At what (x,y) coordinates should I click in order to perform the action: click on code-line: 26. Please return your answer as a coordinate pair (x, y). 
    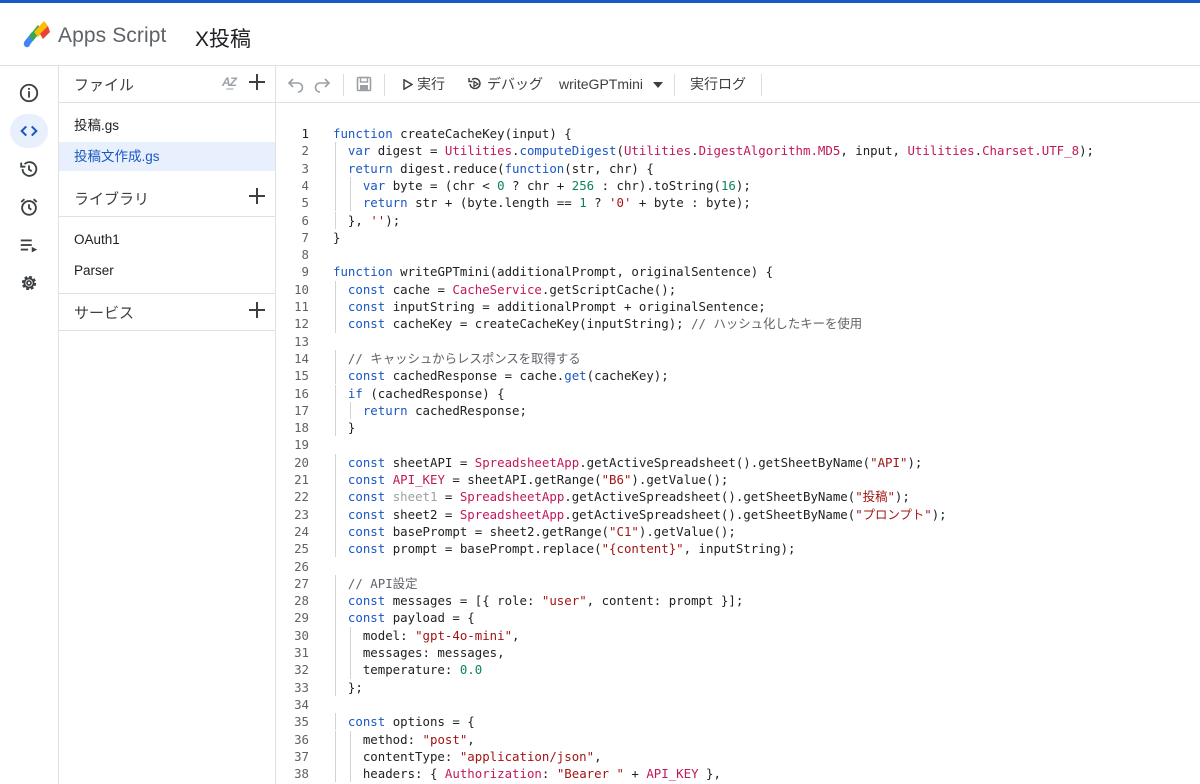
    Looking at the image, I should click on (738, 566).